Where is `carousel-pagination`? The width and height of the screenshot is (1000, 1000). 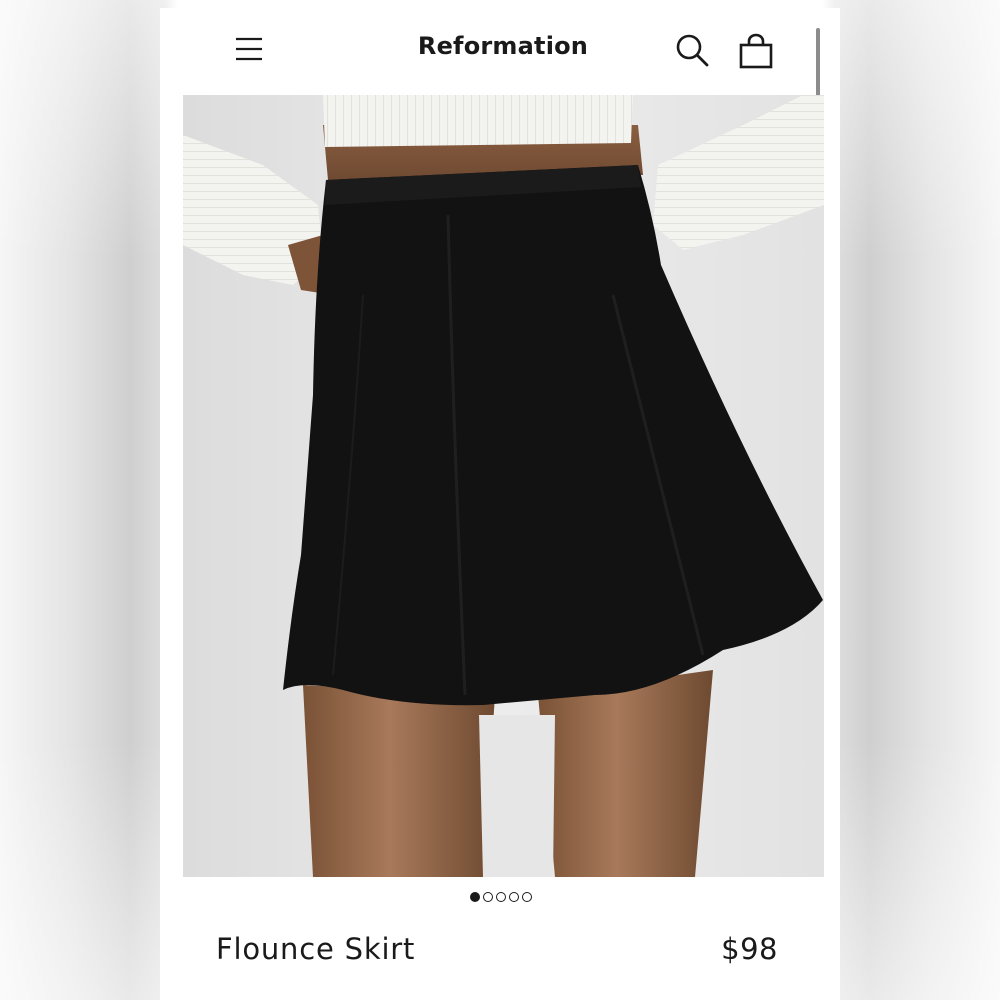
carousel-pagination is located at coordinates (500, 898).